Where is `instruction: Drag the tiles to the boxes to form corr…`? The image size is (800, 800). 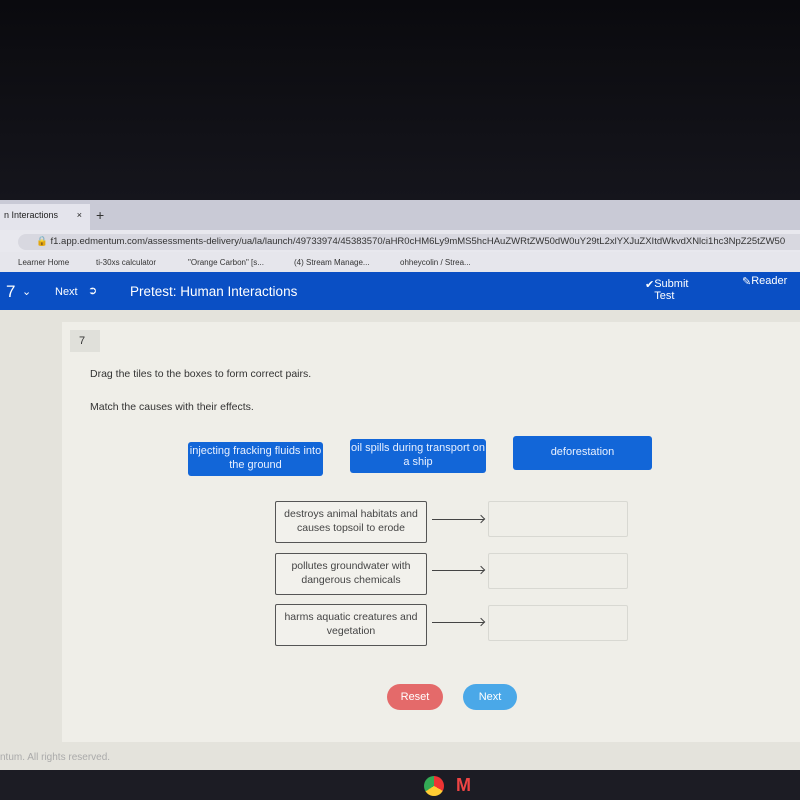
instruction: Drag the tiles to the boxes to form corr… is located at coordinates (201, 374).